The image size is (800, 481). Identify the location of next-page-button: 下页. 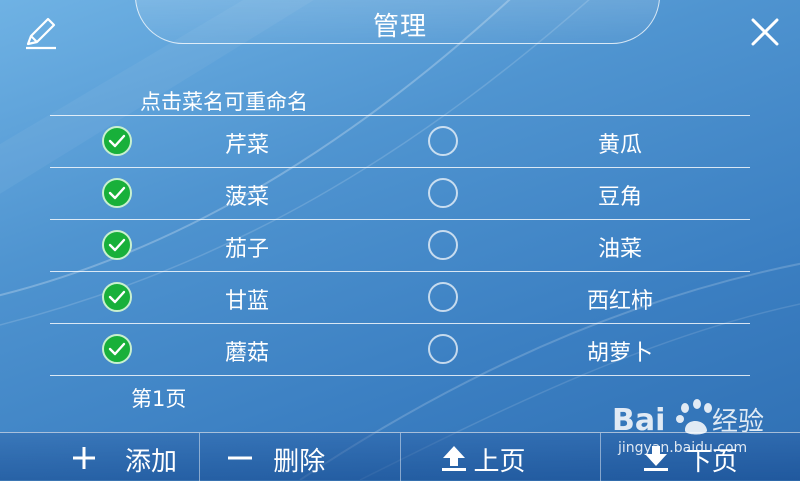
(700, 457).